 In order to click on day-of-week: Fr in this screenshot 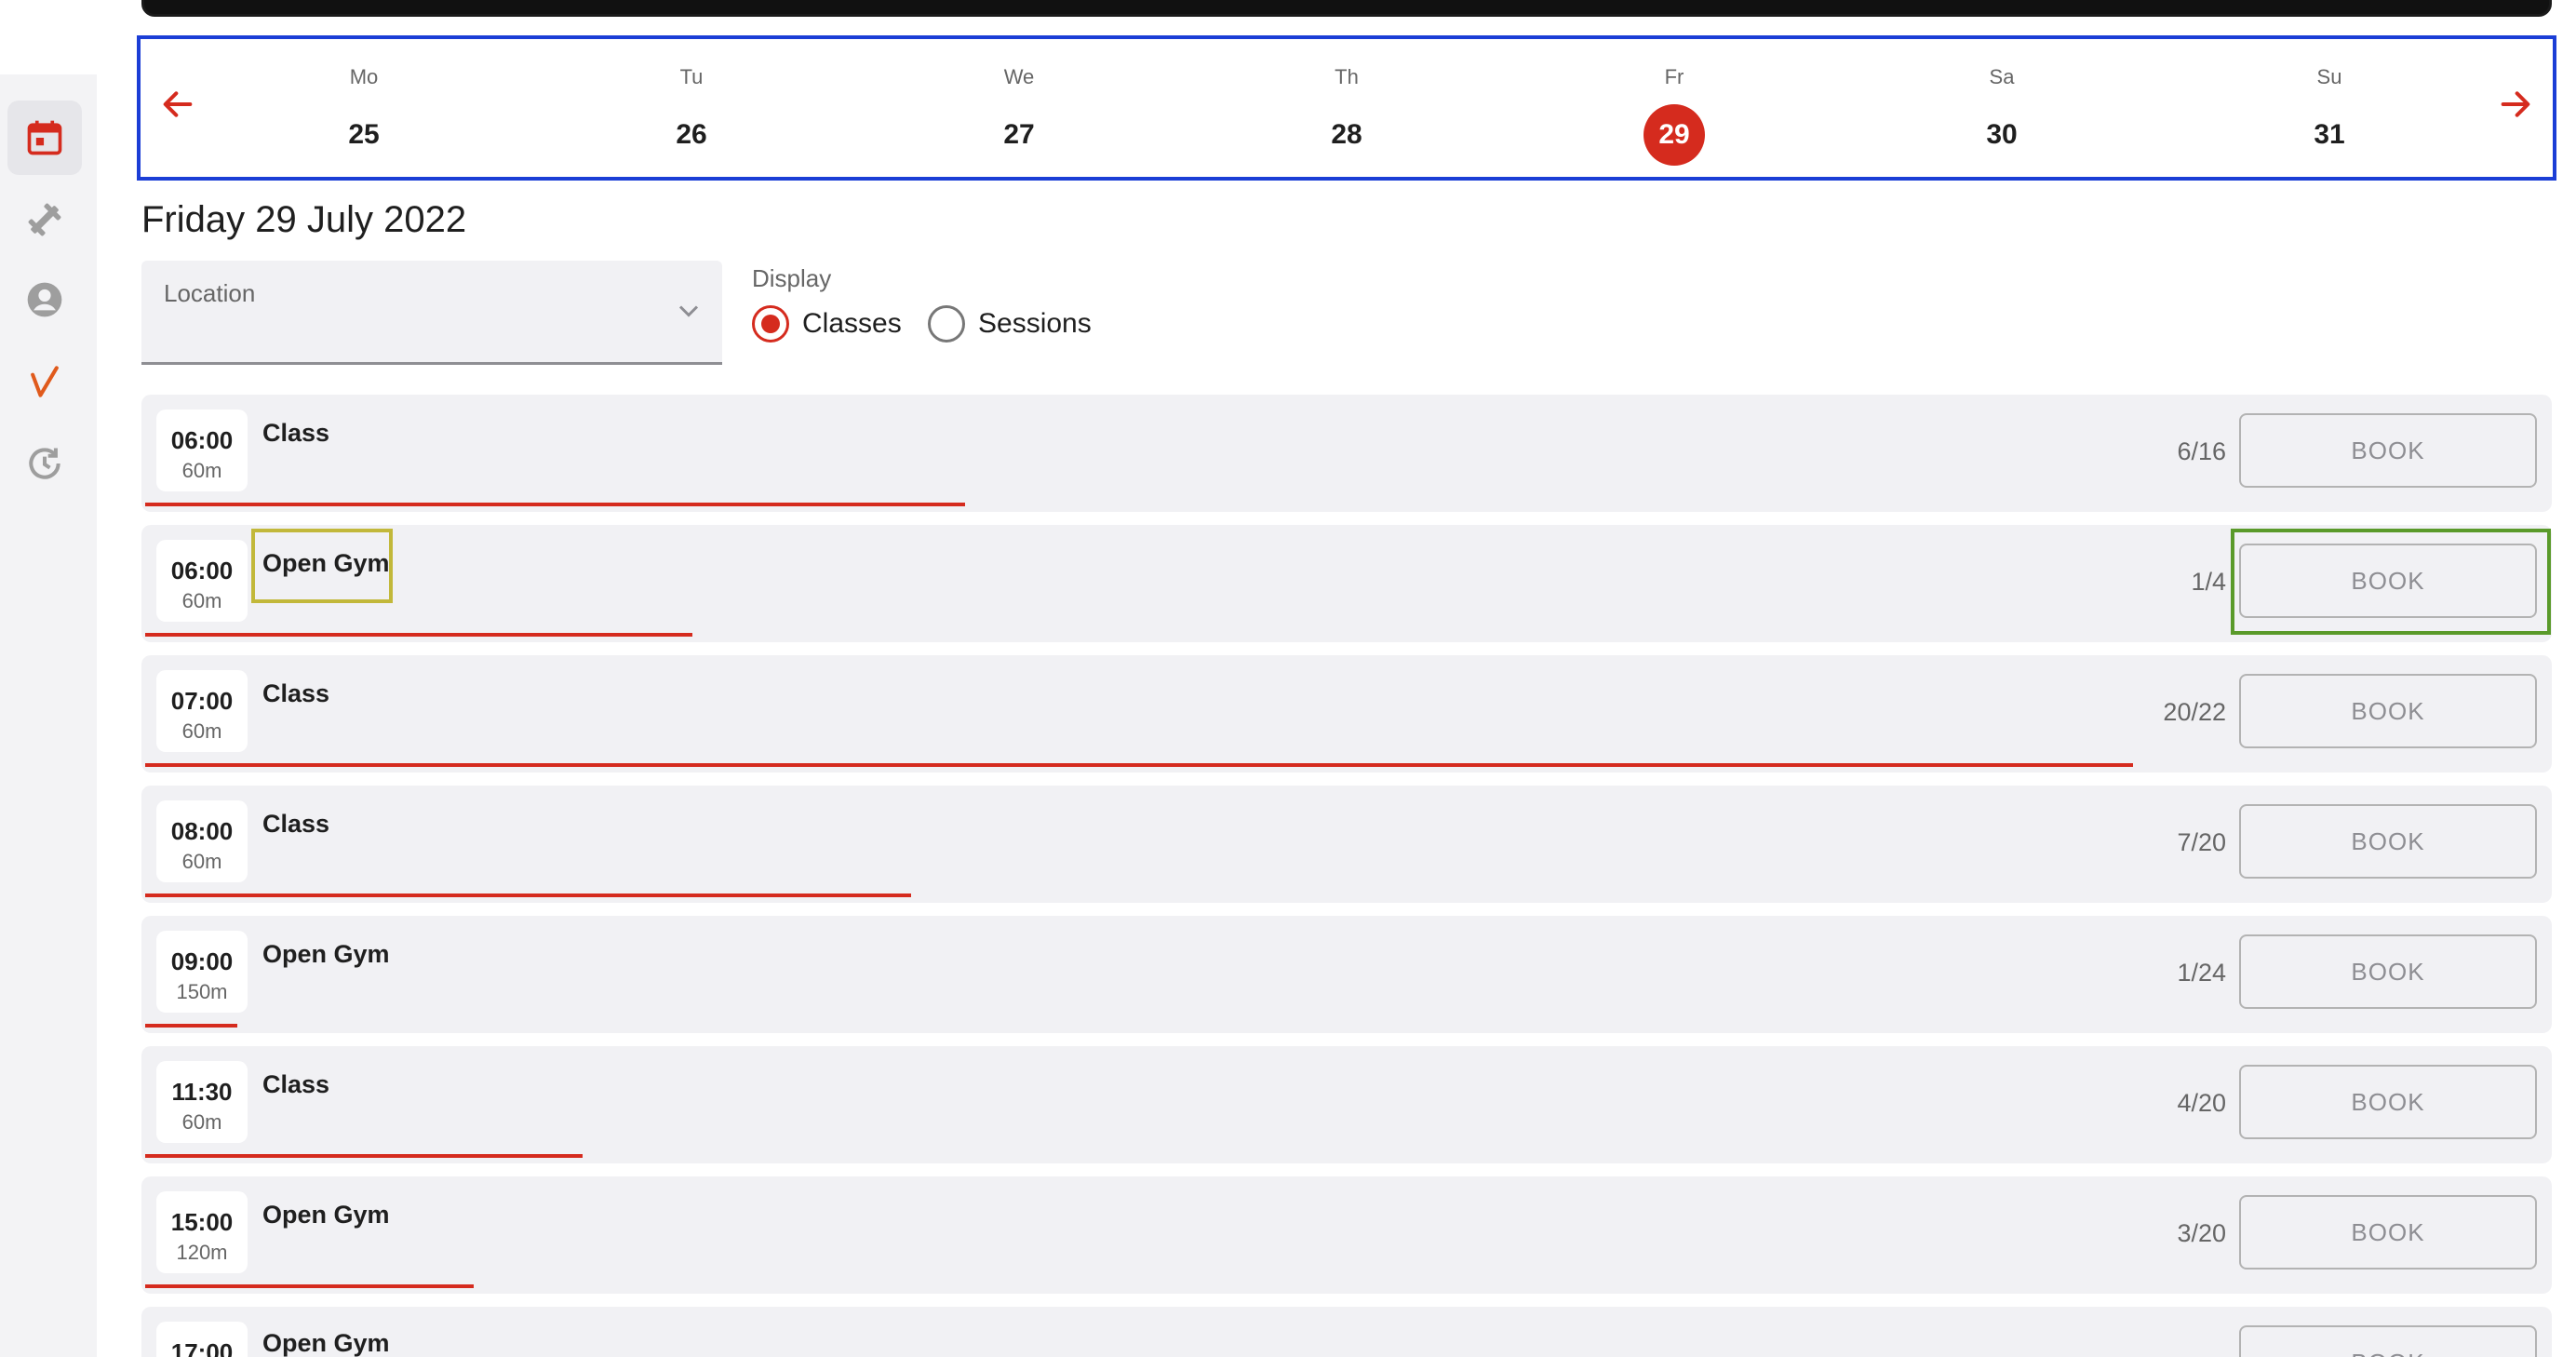, I will do `click(1674, 77)`.